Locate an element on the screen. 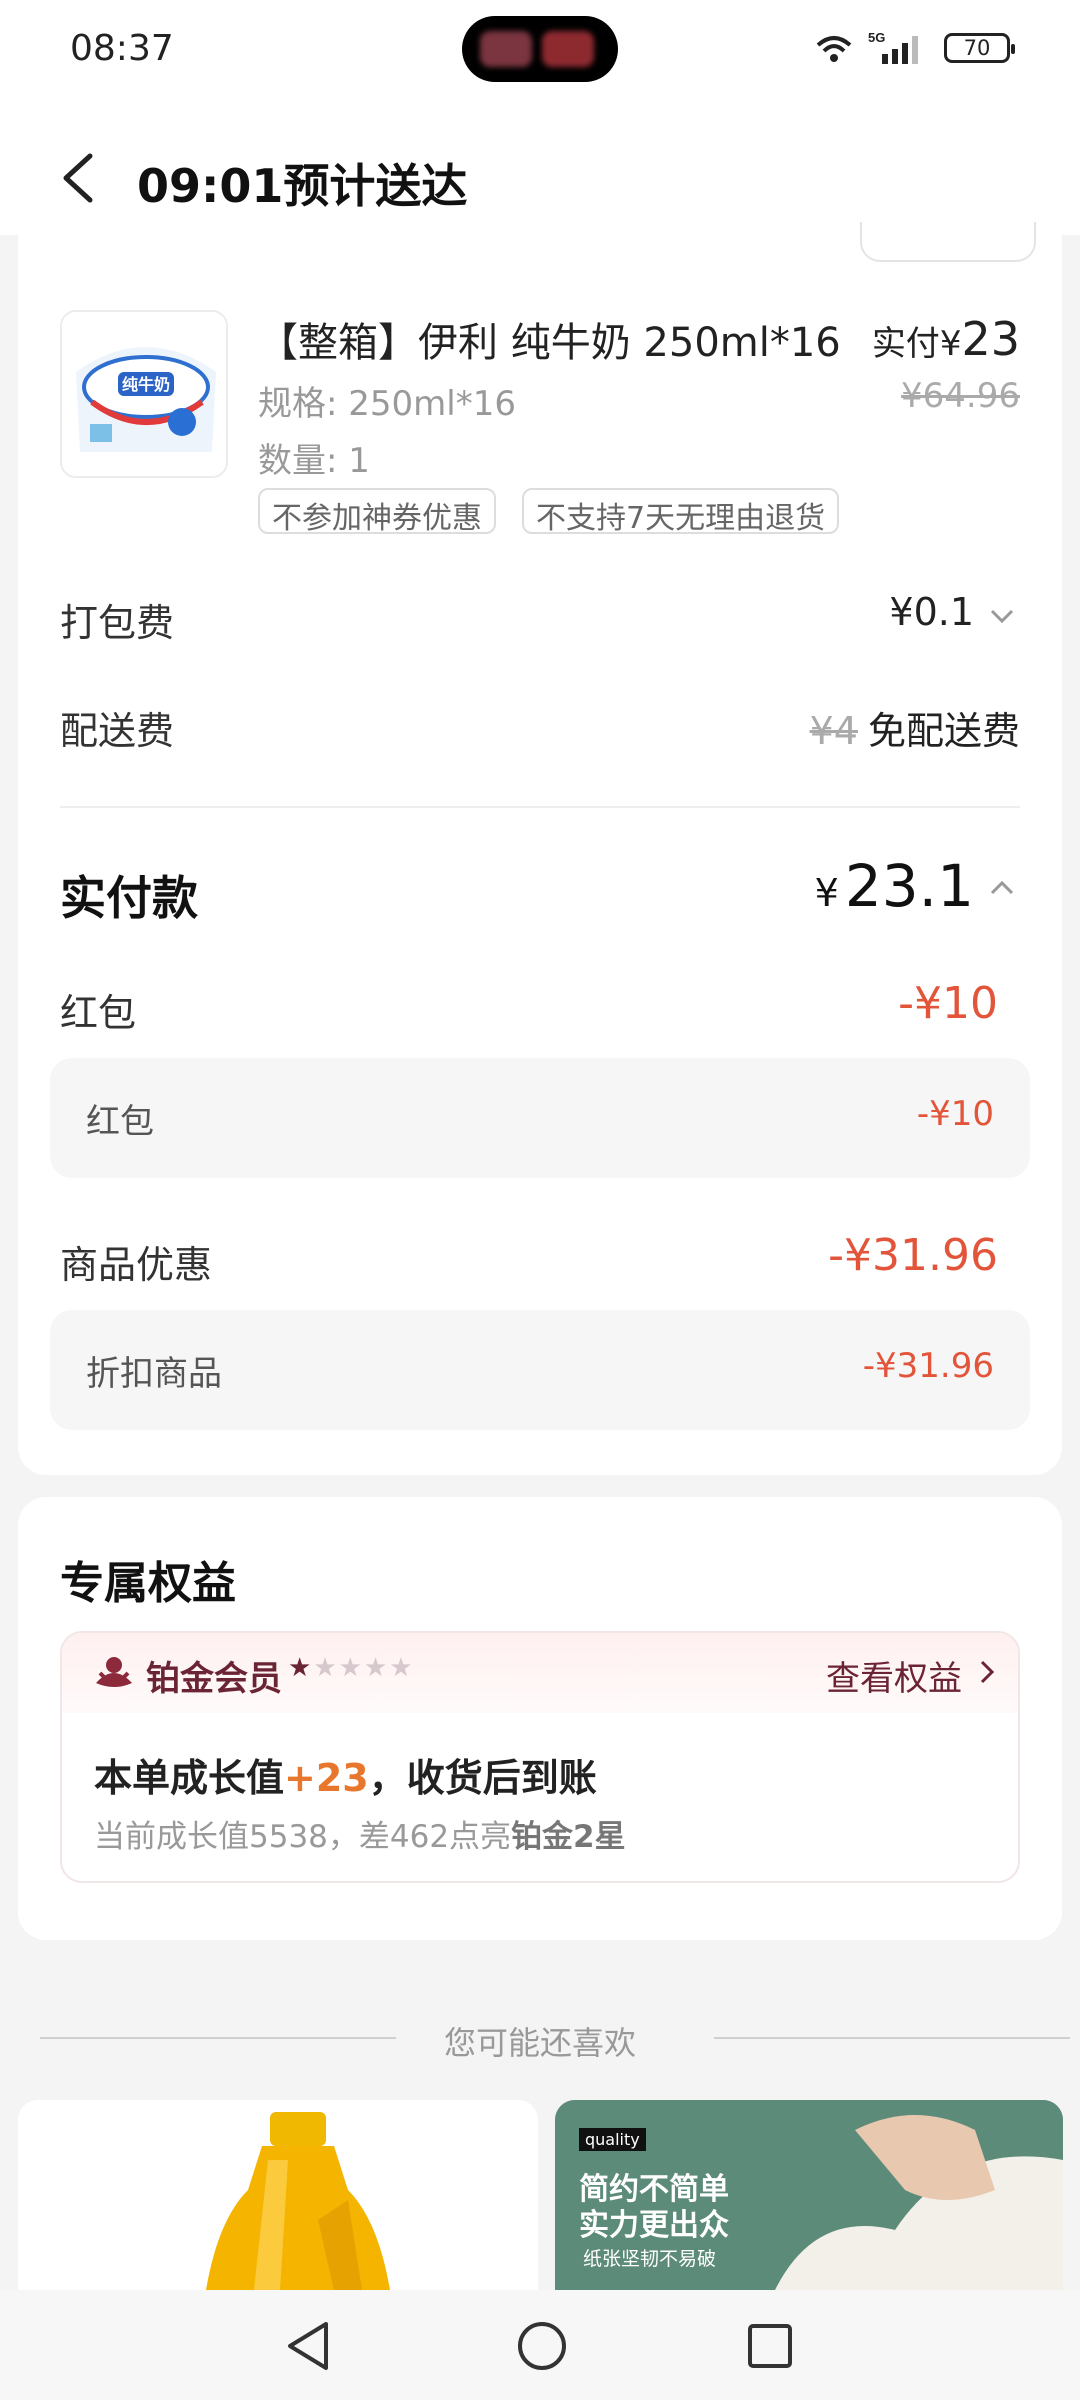  signal-5g-icon: 5G is located at coordinates (893, 47).